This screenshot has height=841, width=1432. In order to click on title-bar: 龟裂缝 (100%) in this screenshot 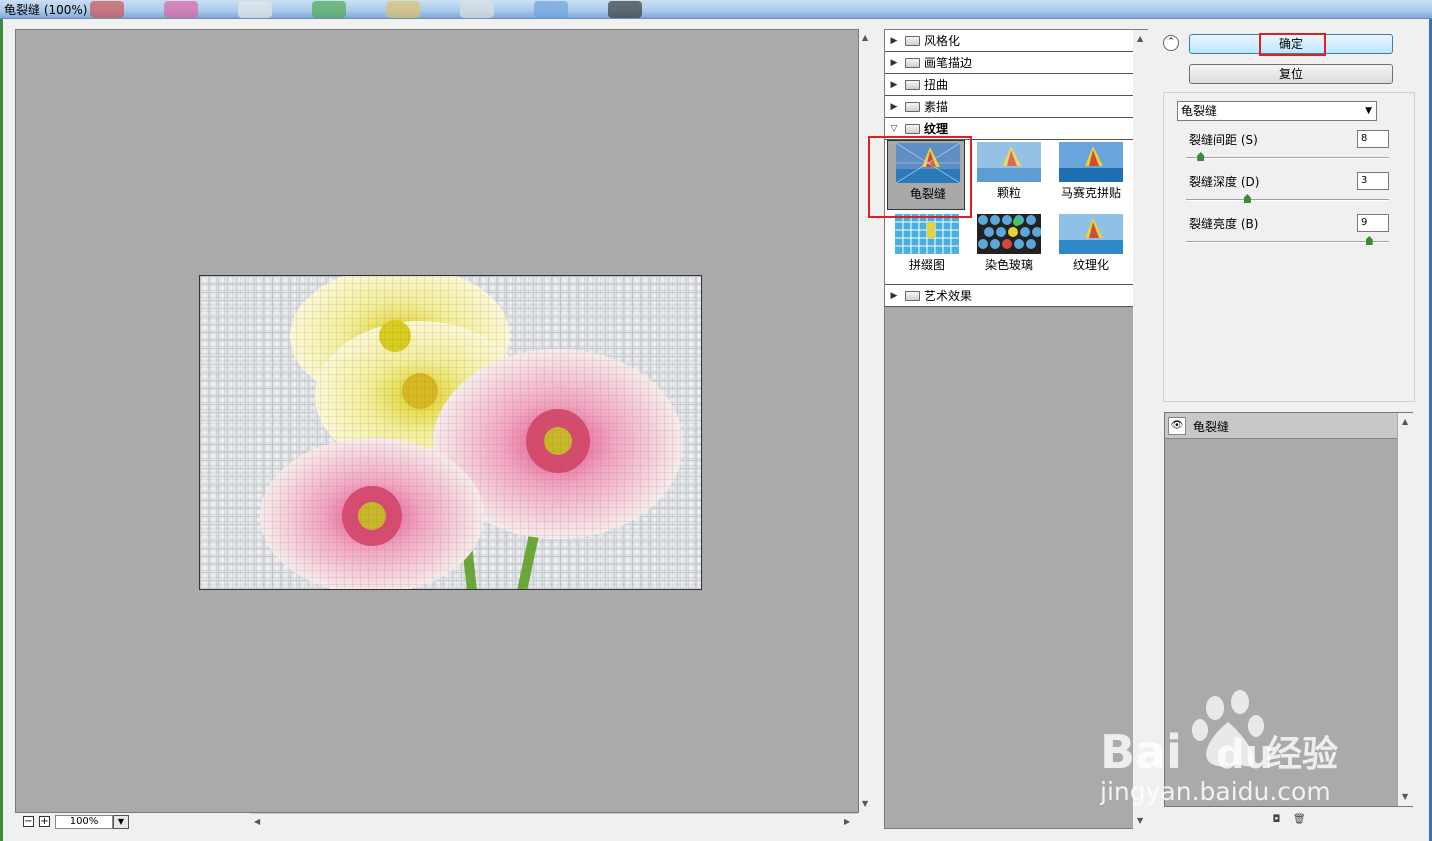, I will do `click(716, 9)`.